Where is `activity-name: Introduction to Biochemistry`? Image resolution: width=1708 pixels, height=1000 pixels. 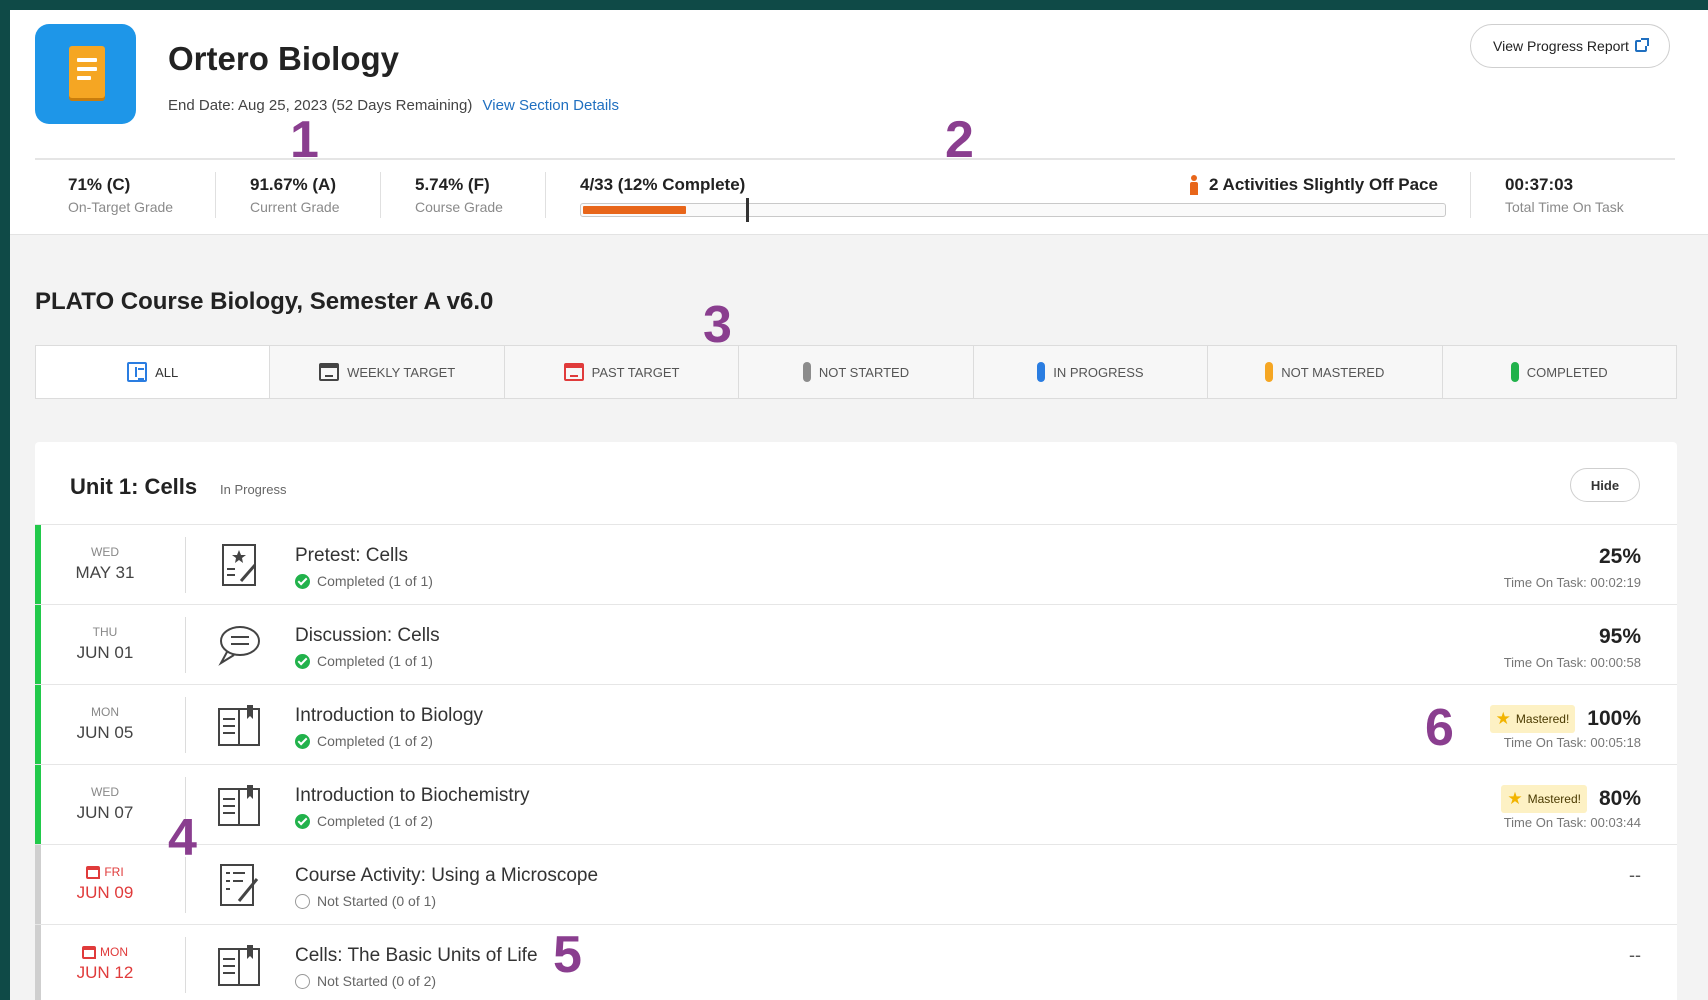
activity-name: Introduction to Biochemistry is located at coordinates (412, 796).